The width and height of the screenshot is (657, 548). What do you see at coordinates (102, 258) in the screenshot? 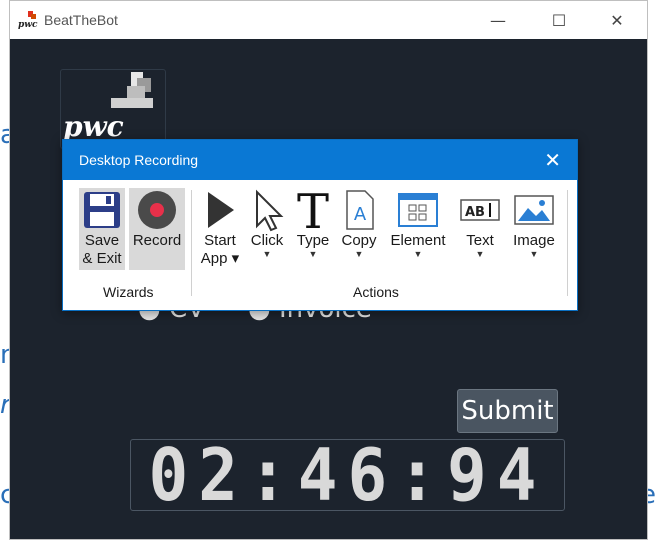
I see `save-exit-label-2: & Exit` at bounding box center [102, 258].